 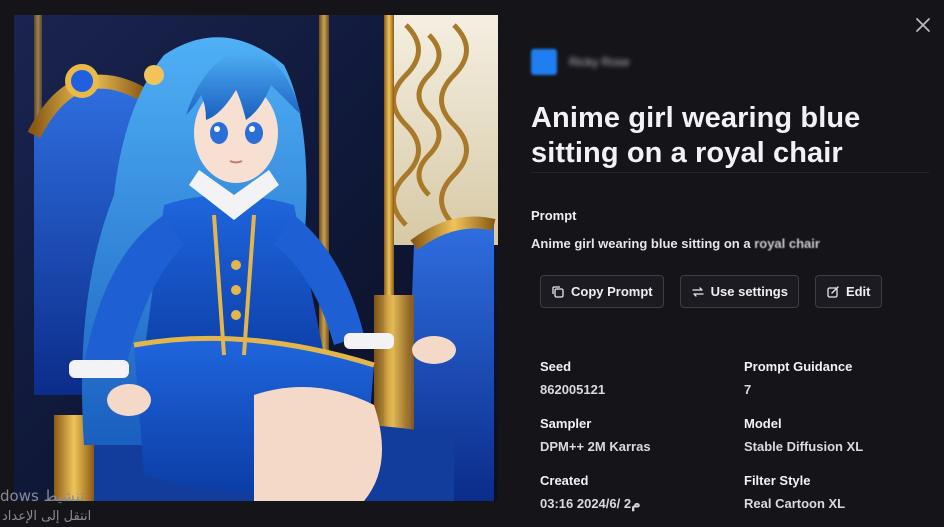 I want to click on guidance-label: Prompt Guidance, so click(x=798, y=366).